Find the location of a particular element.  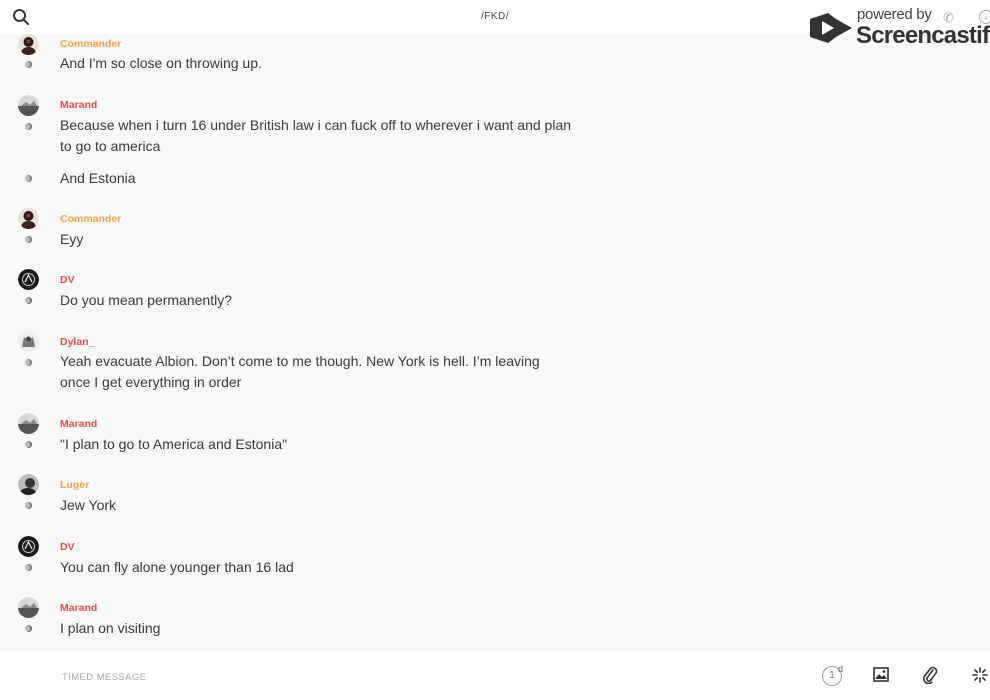

message-text: And I'm so close on throwing up. is located at coordinates (161, 63).